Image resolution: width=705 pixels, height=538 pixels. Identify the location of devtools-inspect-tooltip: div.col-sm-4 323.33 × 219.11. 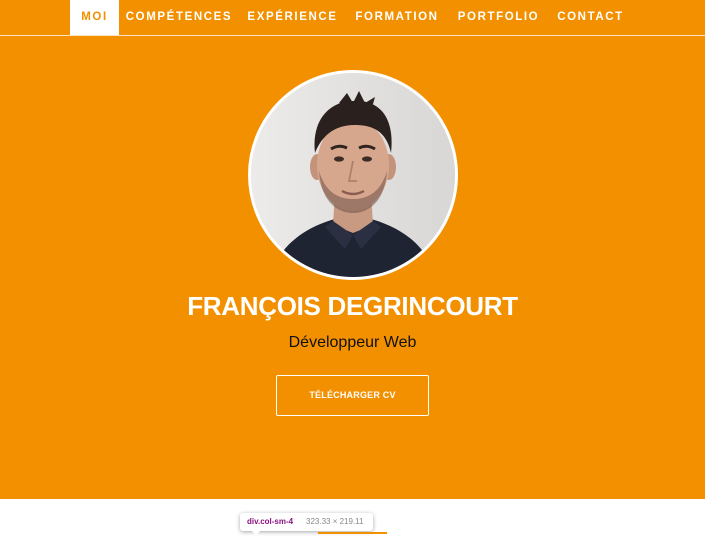
(306, 522).